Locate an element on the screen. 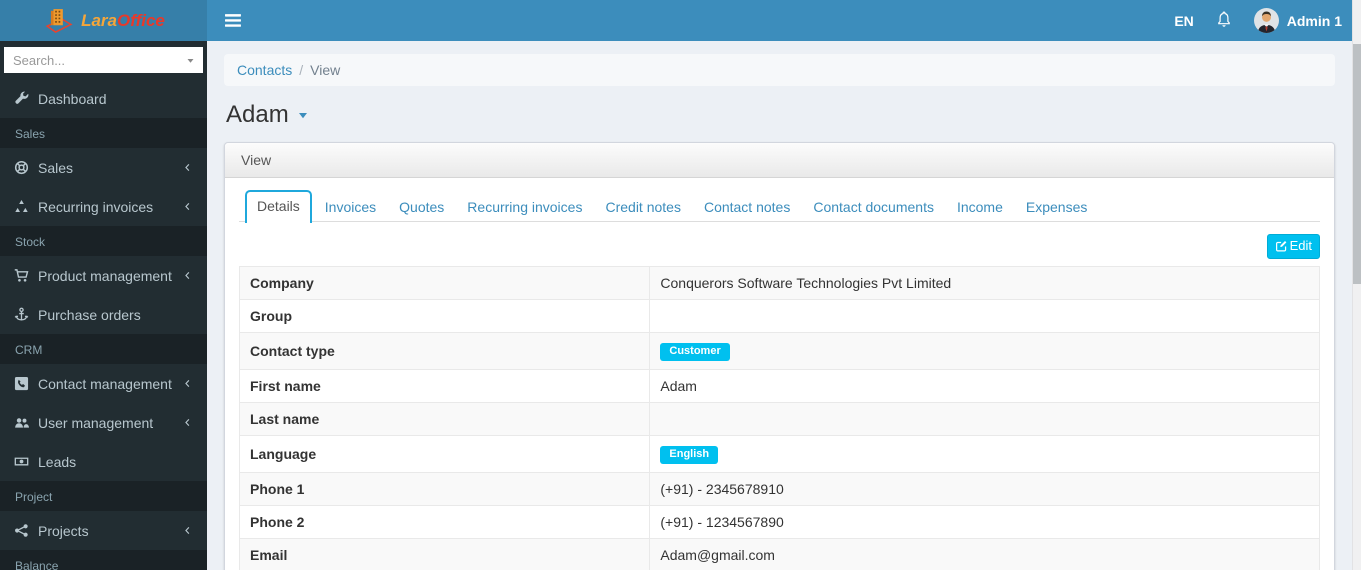 The height and width of the screenshot is (570, 1361). tab-label: Expenses is located at coordinates (1056, 207).